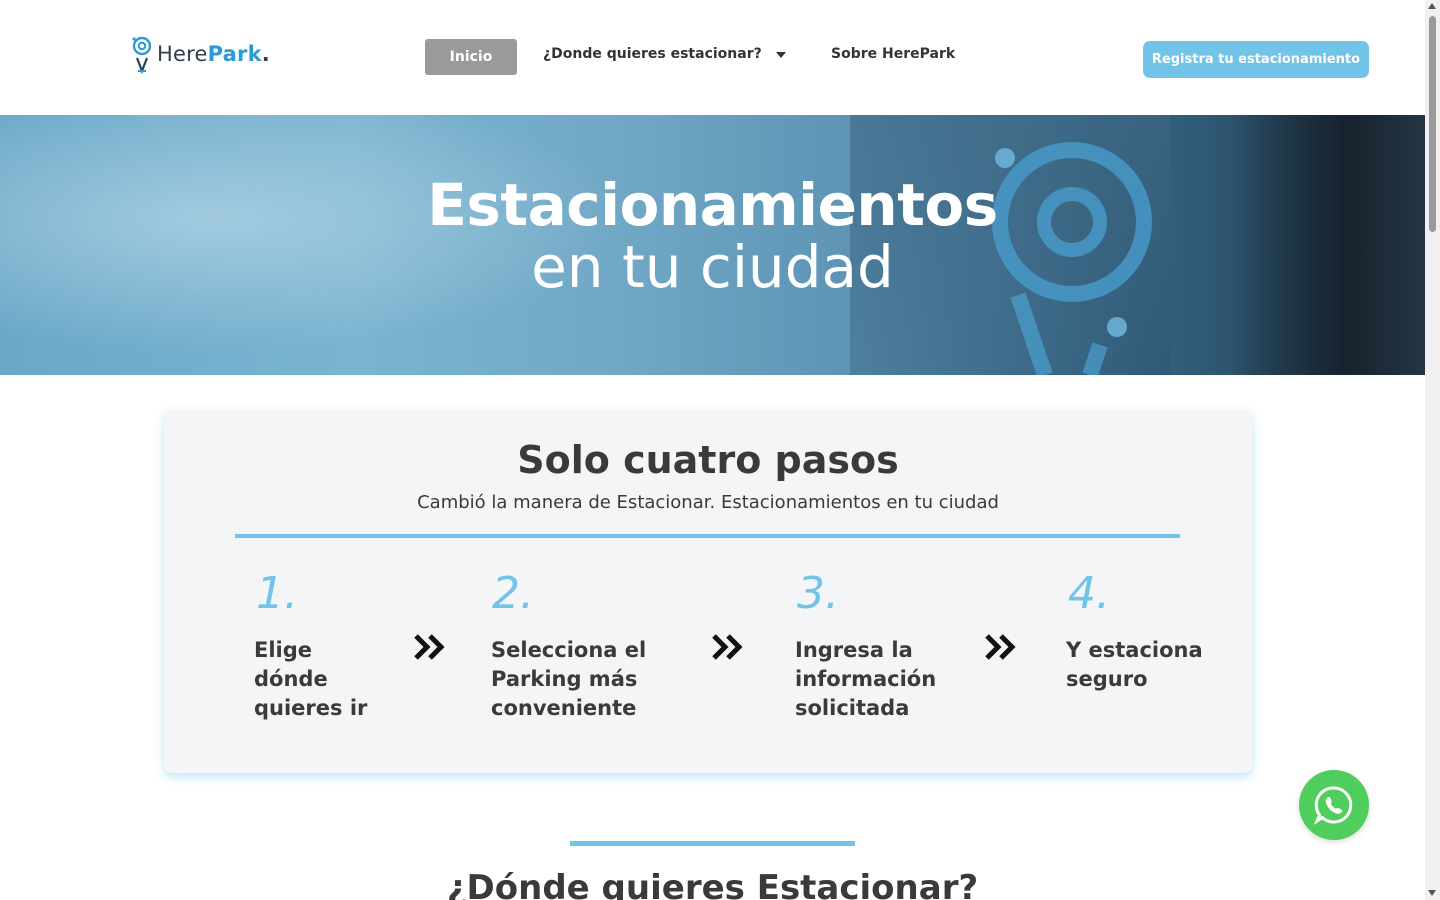  I want to click on nav-about-link: Sobre HerePark, so click(893, 54).